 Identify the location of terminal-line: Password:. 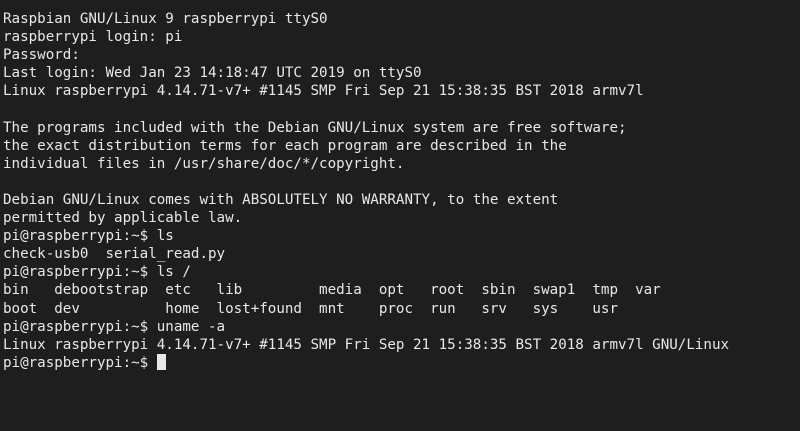
(41, 55).